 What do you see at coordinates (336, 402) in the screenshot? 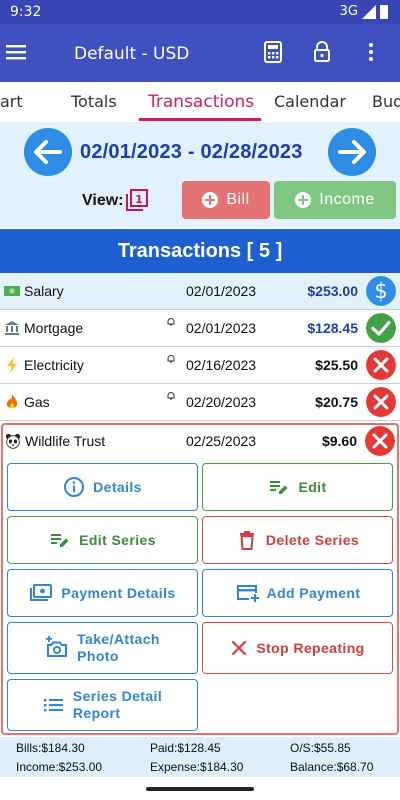
I see `transaction-amount: $20.75` at bounding box center [336, 402].